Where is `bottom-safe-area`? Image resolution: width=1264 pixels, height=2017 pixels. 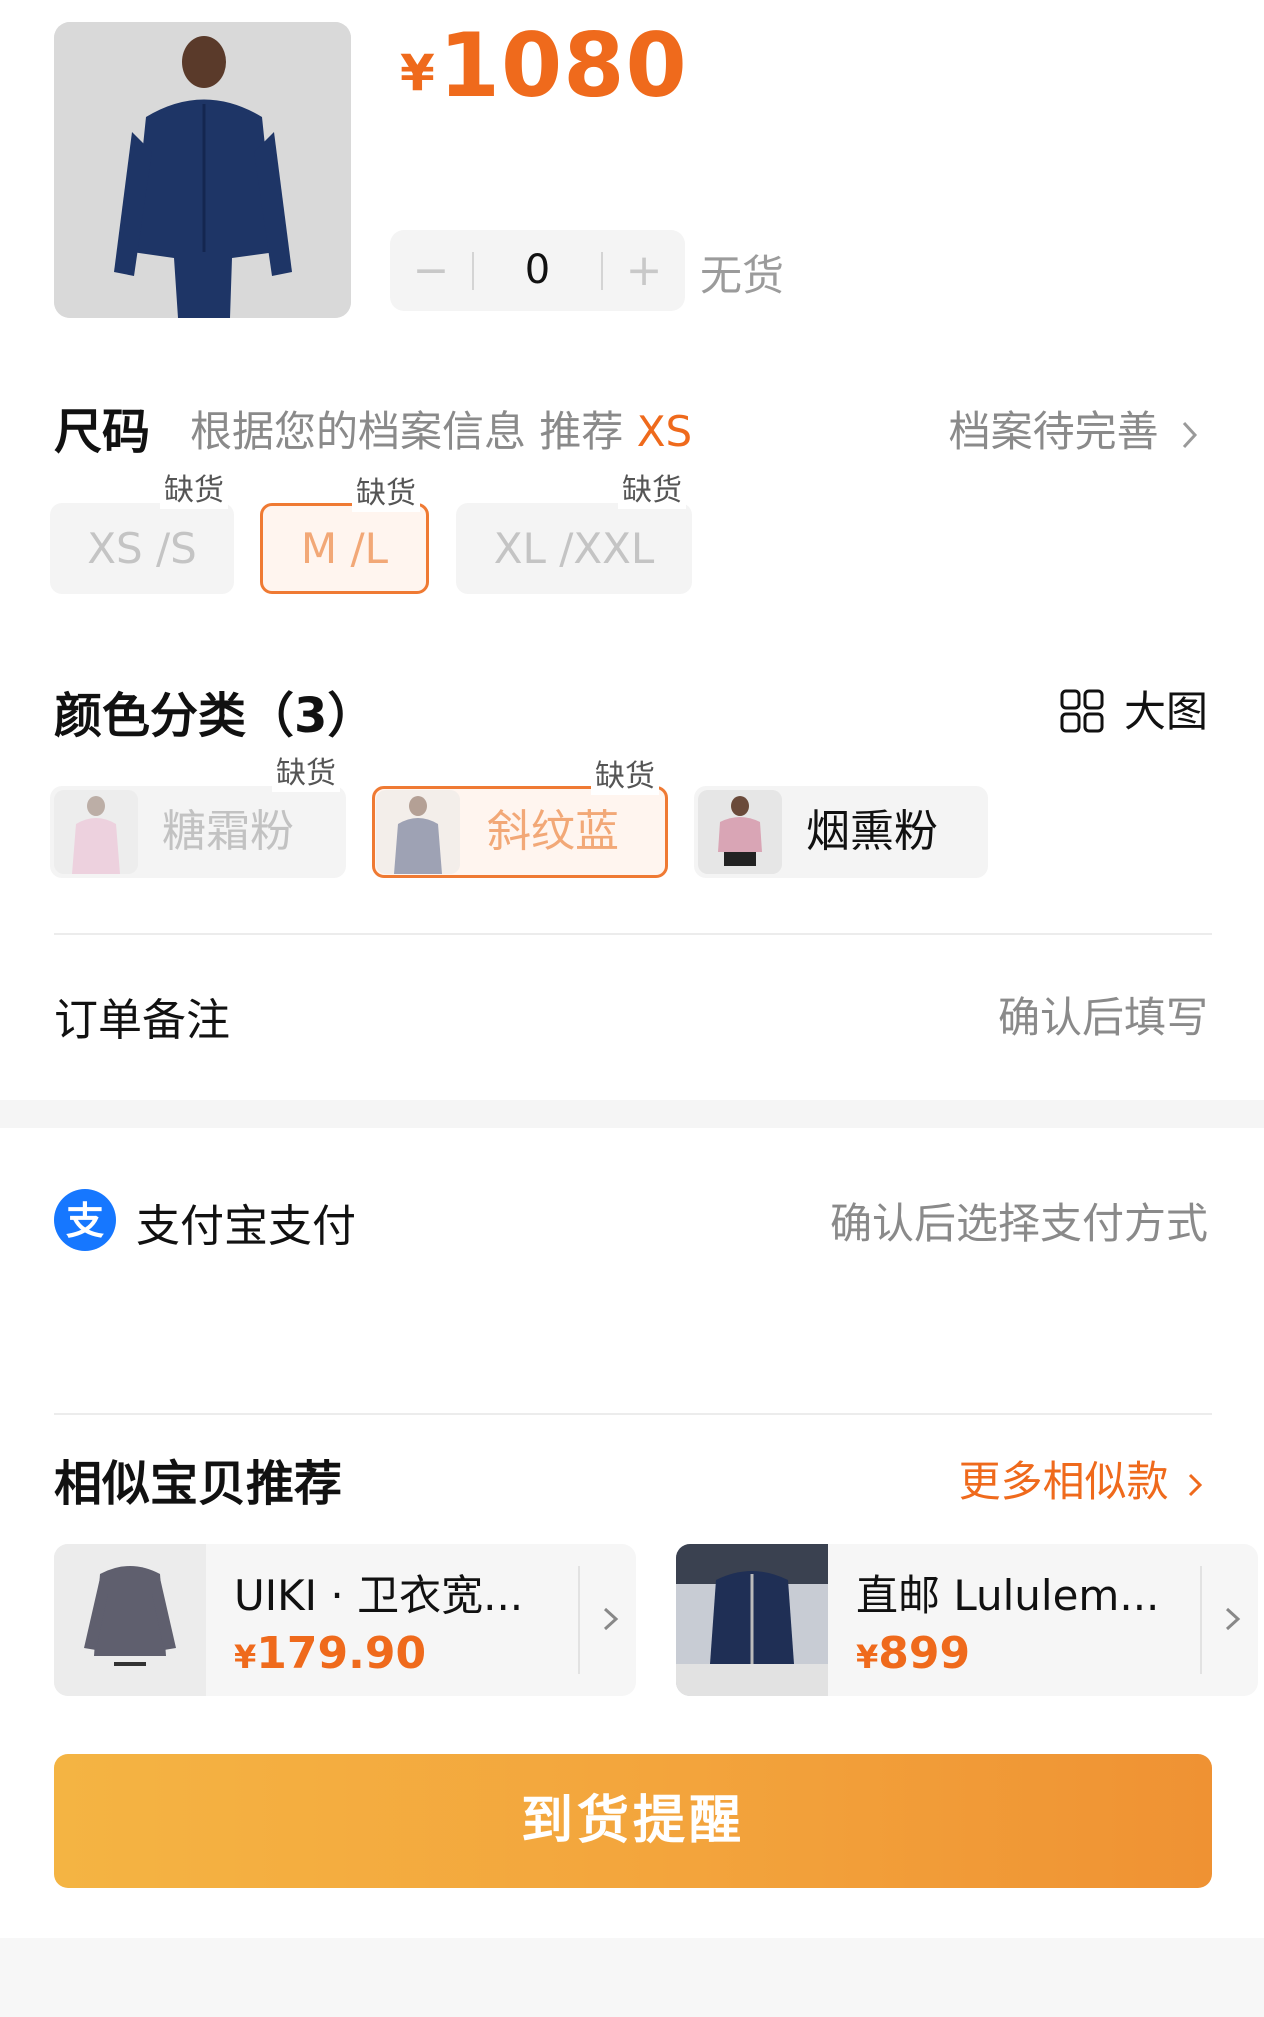
bottom-safe-area is located at coordinates (632, 1977).